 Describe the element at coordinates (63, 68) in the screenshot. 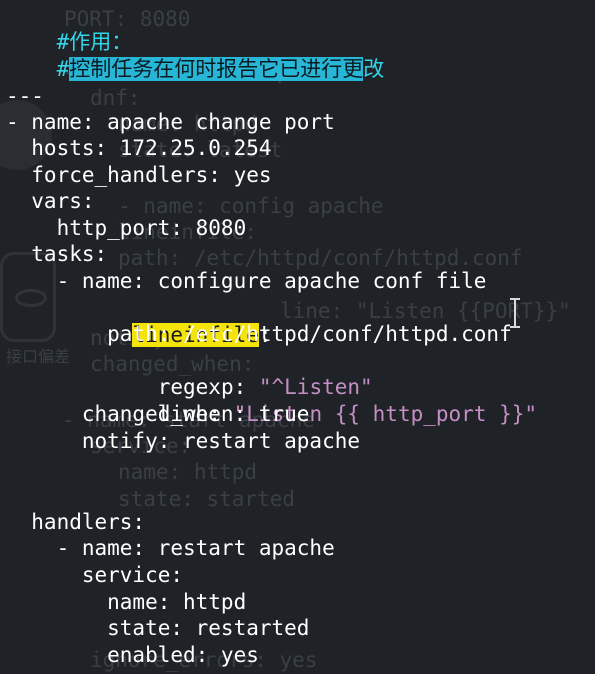

I see `comment-hash: #` at that location.